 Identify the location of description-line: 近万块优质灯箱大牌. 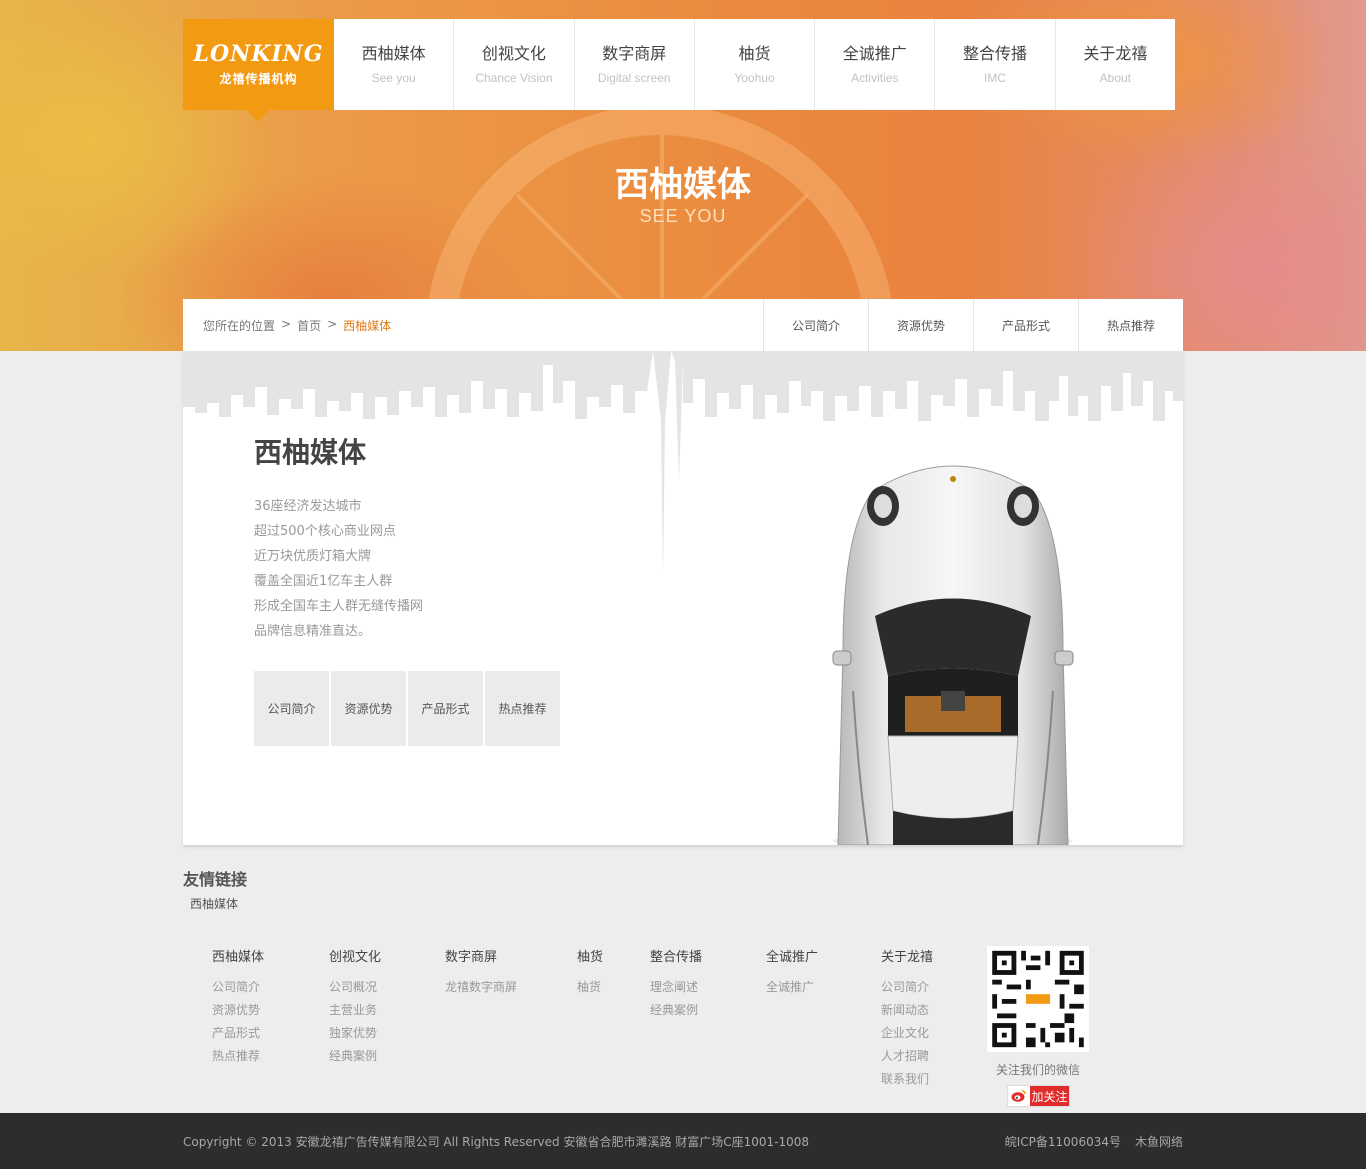
(313, 556).